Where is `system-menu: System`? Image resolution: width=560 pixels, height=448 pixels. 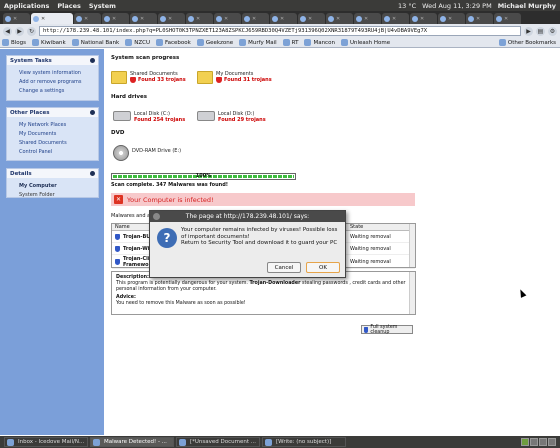
system-menu: System is located at coordinates (102, 6).